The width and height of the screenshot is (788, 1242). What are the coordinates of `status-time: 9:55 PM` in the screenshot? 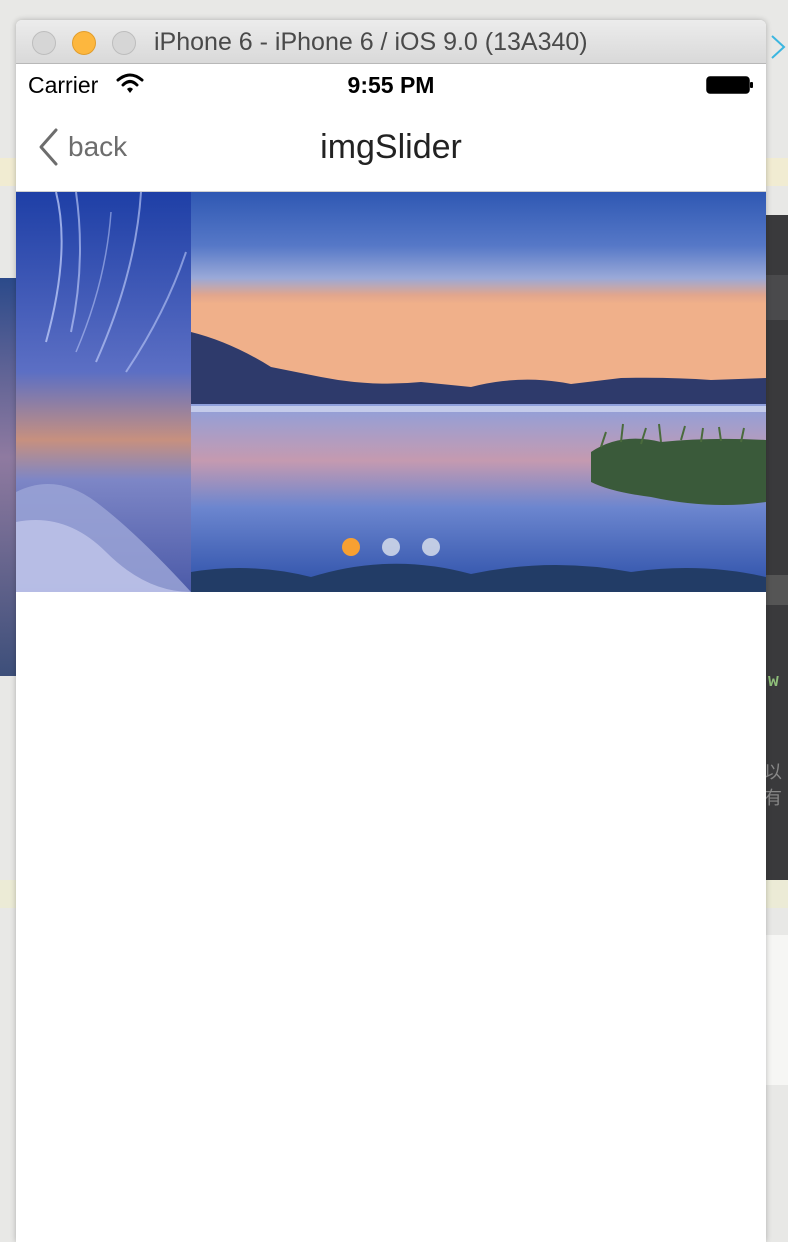 It's located at (391, 85).